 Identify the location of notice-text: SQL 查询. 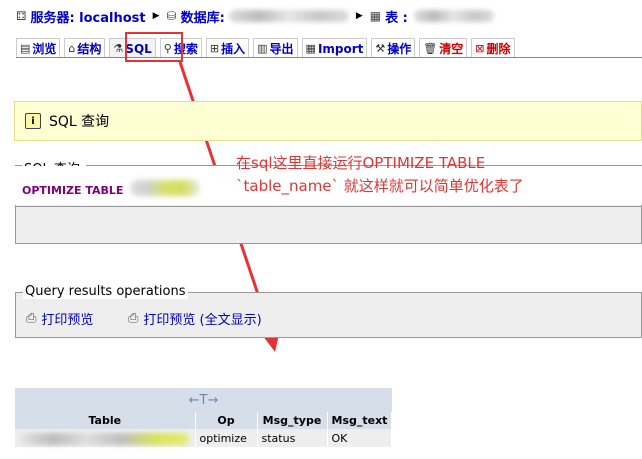
(79, 122).